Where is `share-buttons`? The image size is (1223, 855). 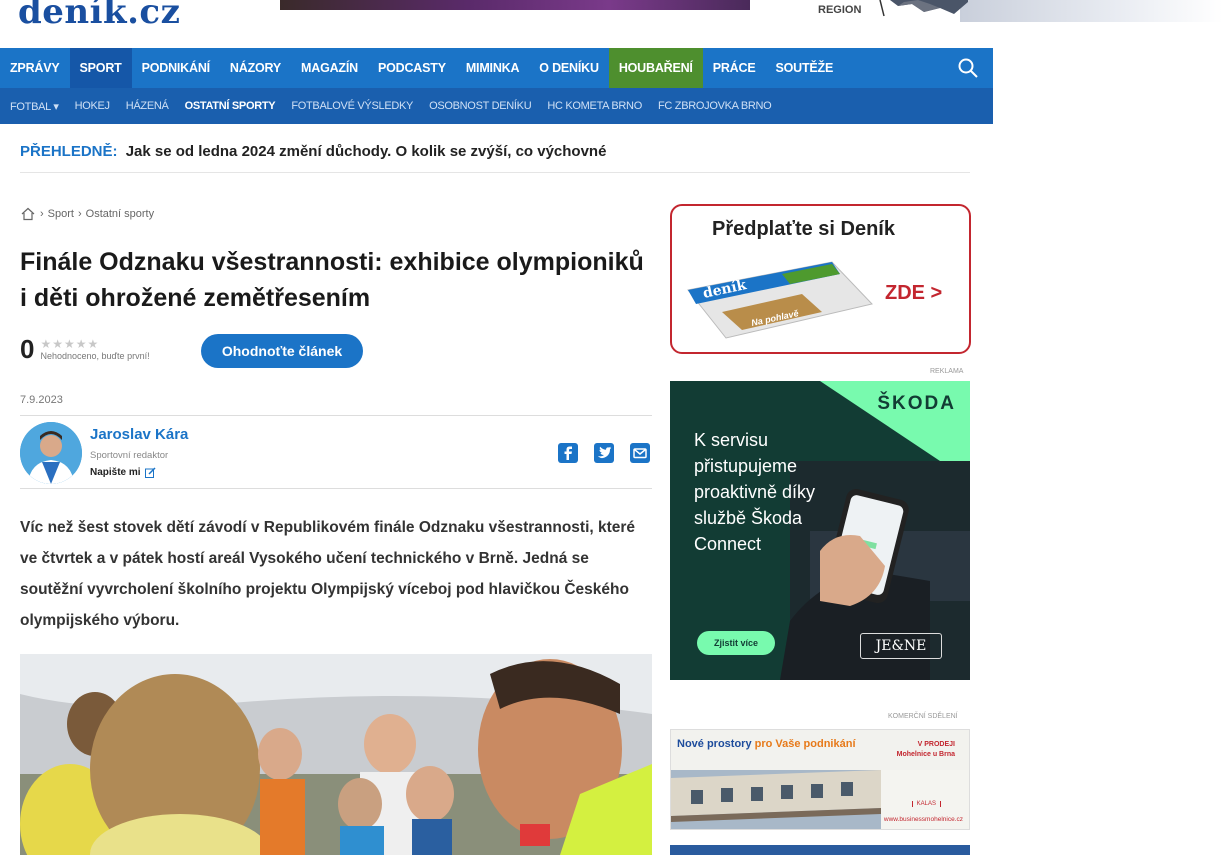 share-buttons is located at coordinates (604, 453).